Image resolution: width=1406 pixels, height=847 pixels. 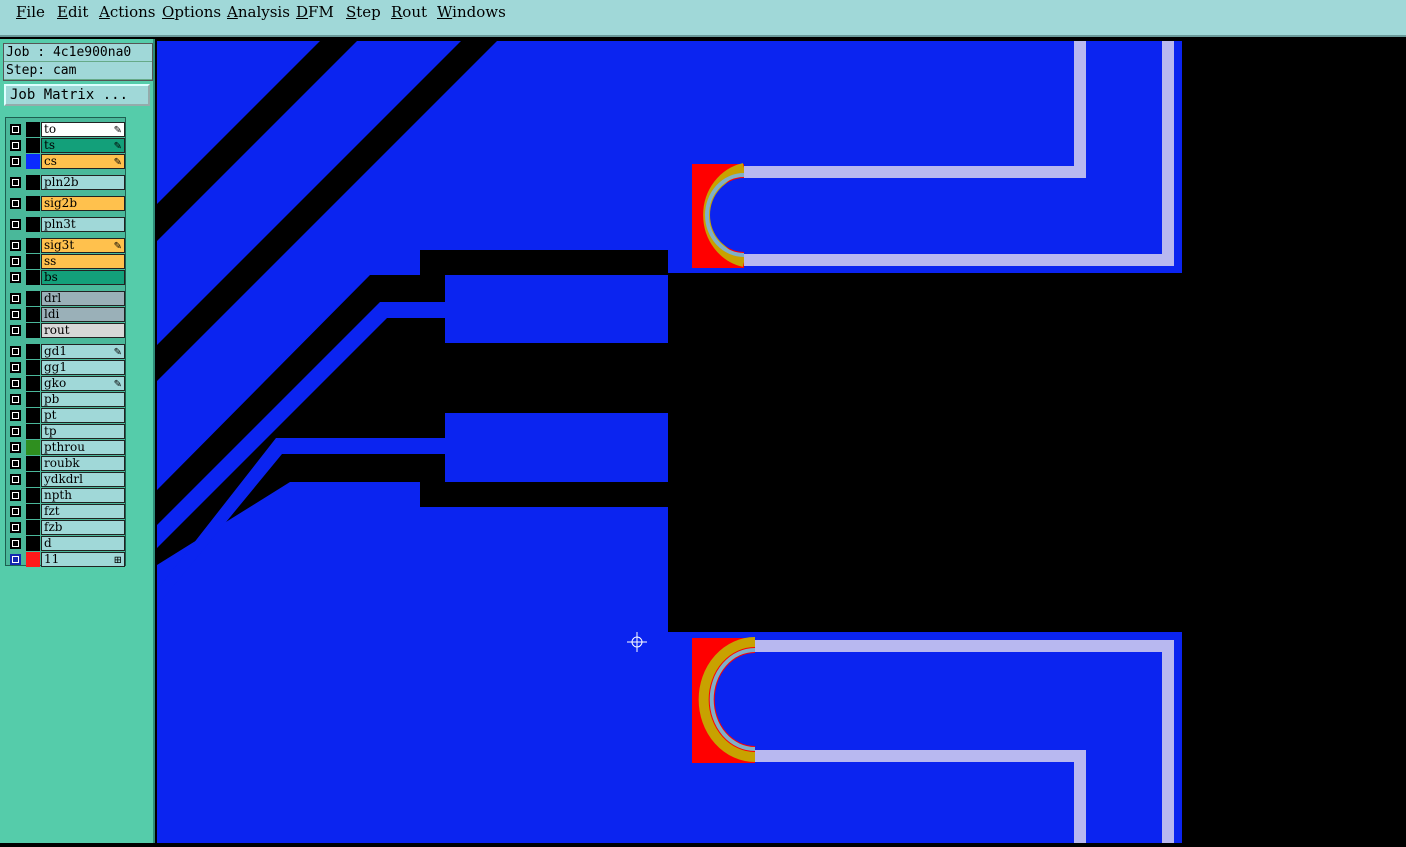 I want to click on layer-row-pln3t: pln3t, so click(x=66, y=224).